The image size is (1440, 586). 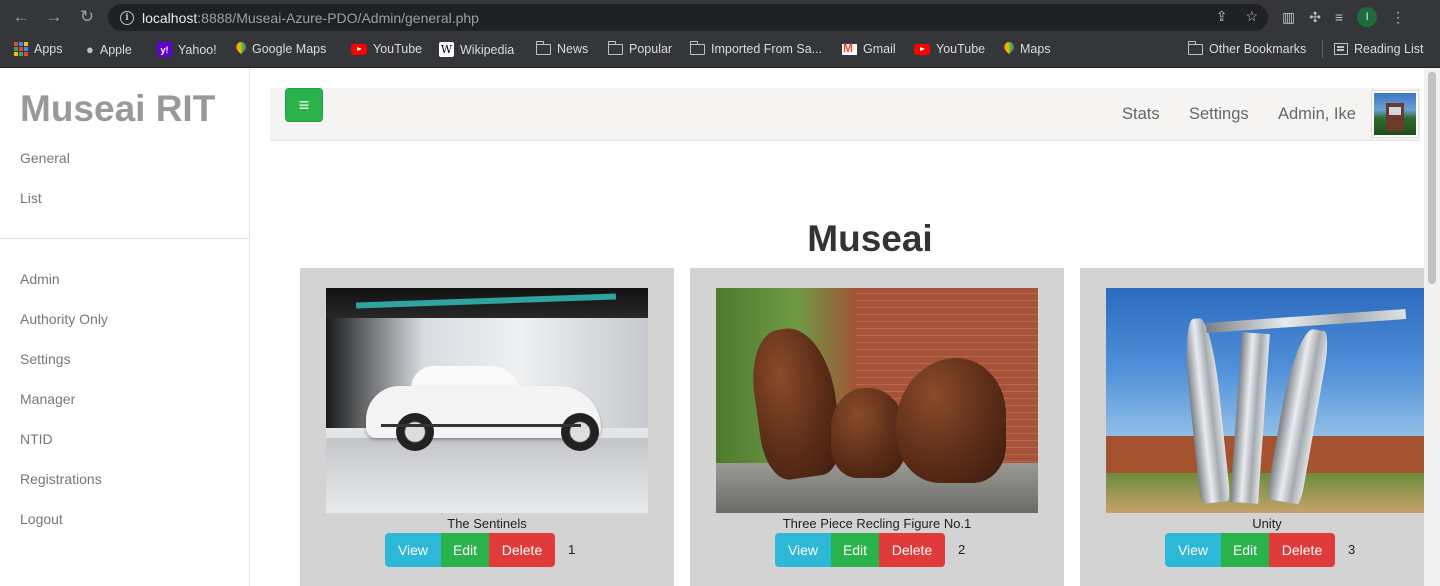 What do you see at coordinates (1141, 114) in the screenshot?
I see `nav-link-stats: Stats` at bounding box center [1141, 114].